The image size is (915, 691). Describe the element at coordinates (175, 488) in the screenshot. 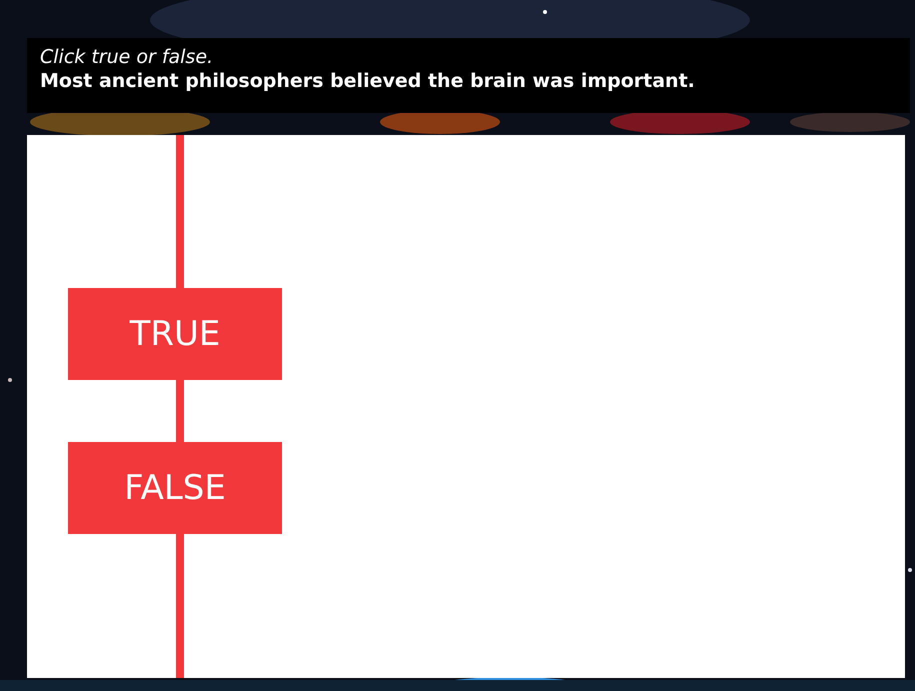

I see `answer-button: FALSE` at that location.